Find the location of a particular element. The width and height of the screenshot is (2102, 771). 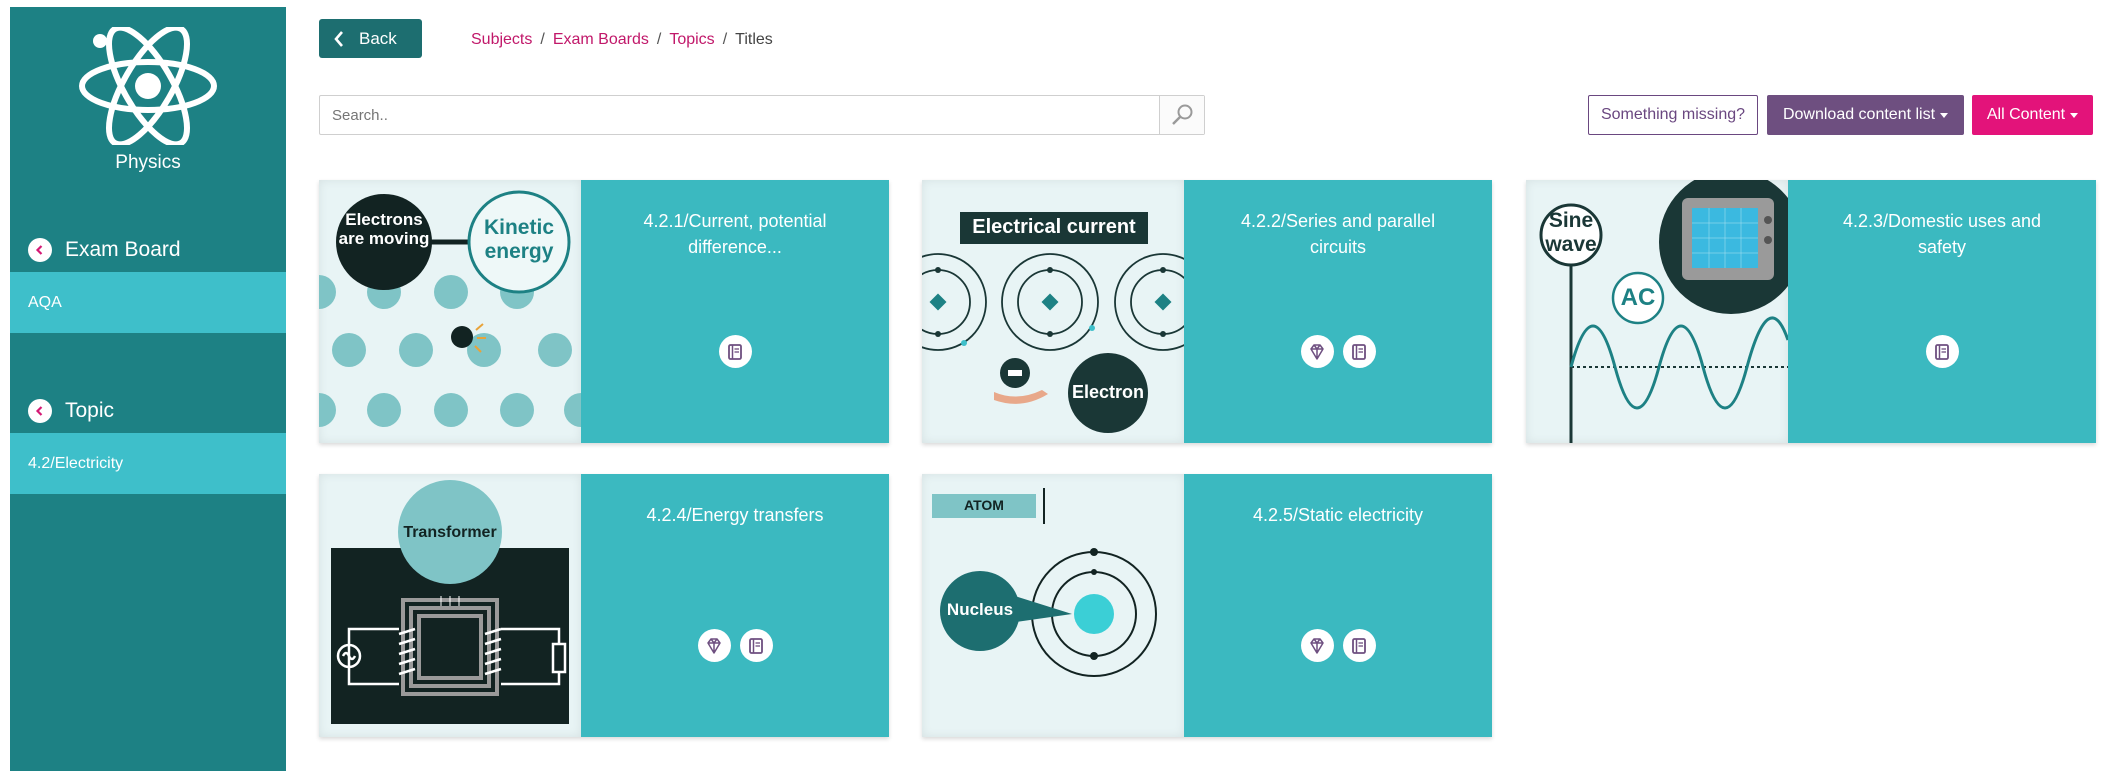

all-content-dropdown: All Content is located at coordinates (2032, 115).